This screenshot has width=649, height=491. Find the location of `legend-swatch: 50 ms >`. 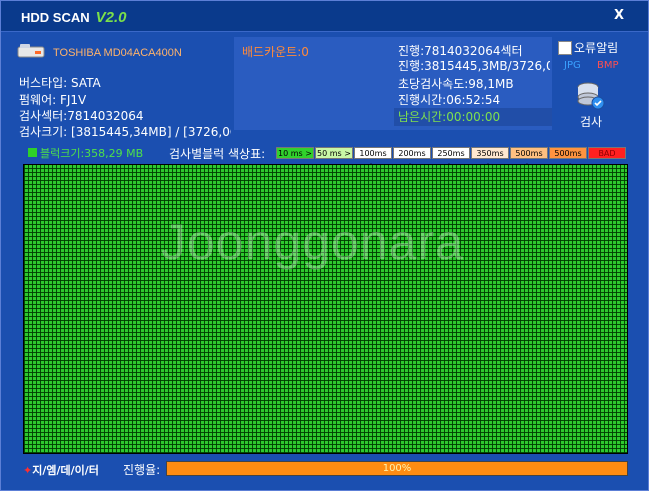

legend-swatch: 50 ms > is located at coordinates (334, 153).